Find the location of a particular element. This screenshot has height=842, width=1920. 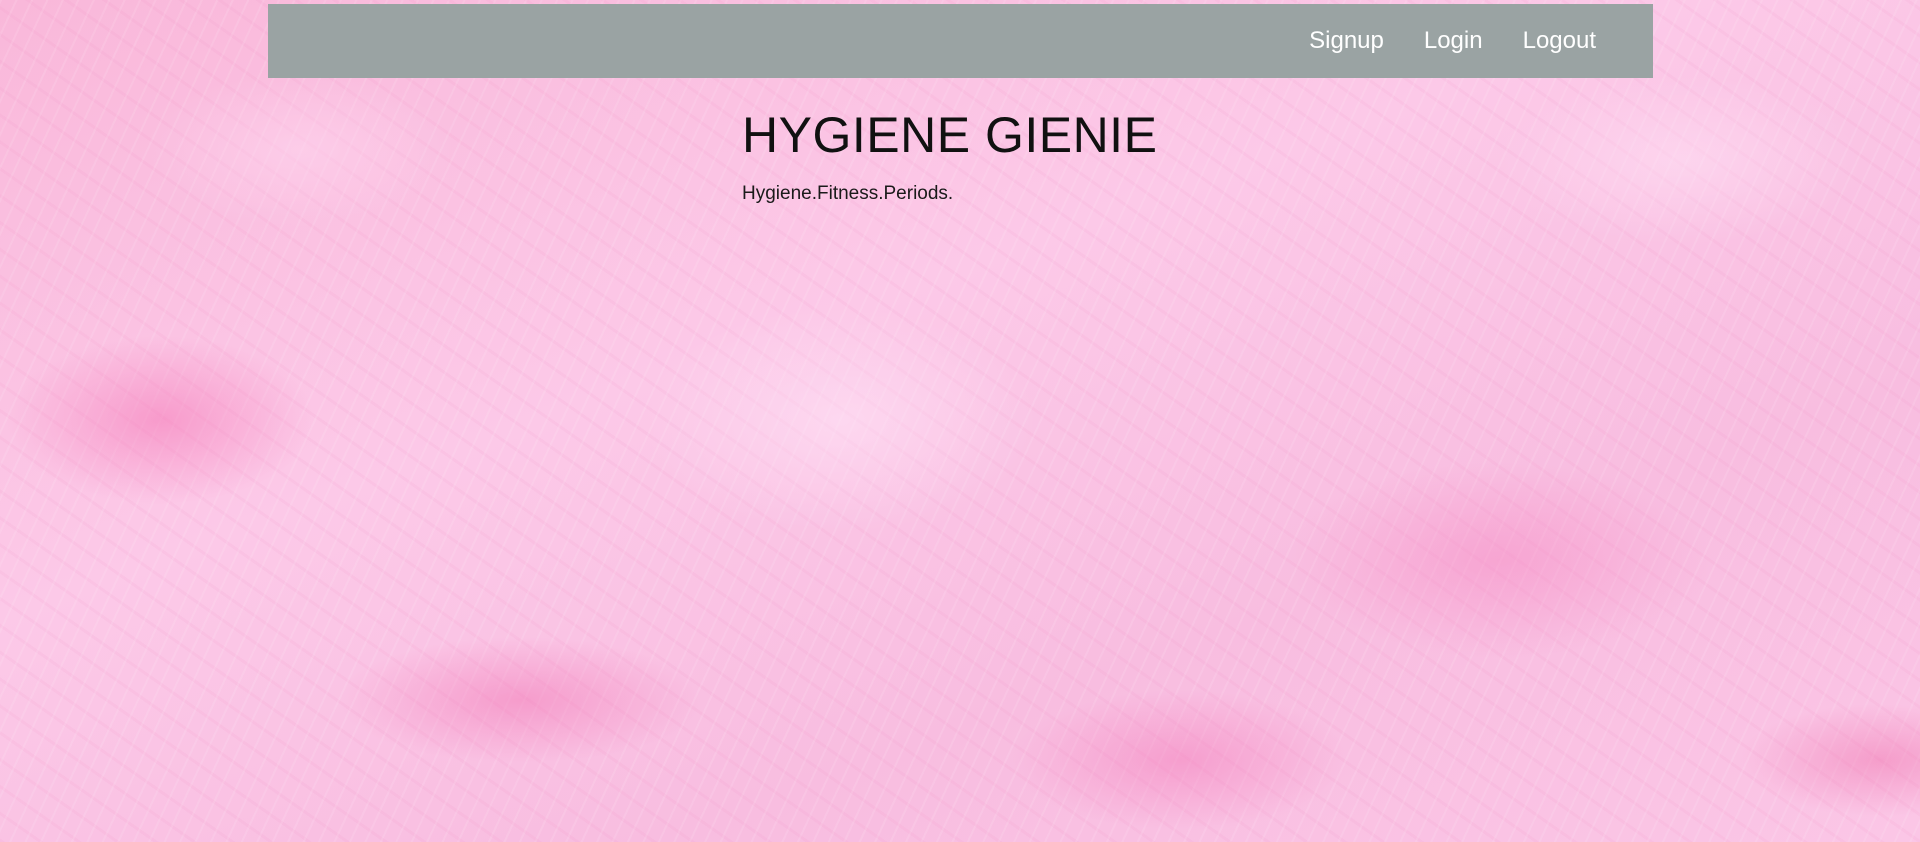

login-link: Login is located at coordinates (1453, 41).